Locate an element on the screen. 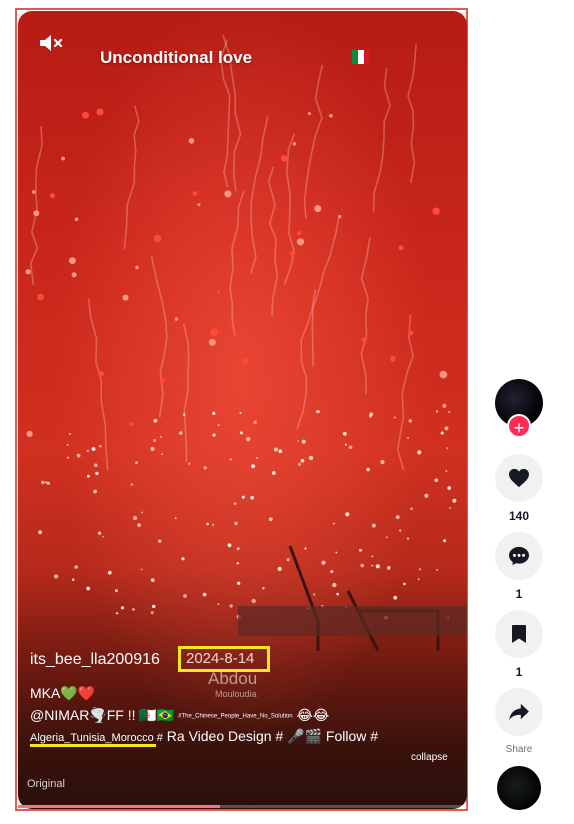 This screenshot has height=824, width=574. favorite-button is located at coordinates (519, 634).